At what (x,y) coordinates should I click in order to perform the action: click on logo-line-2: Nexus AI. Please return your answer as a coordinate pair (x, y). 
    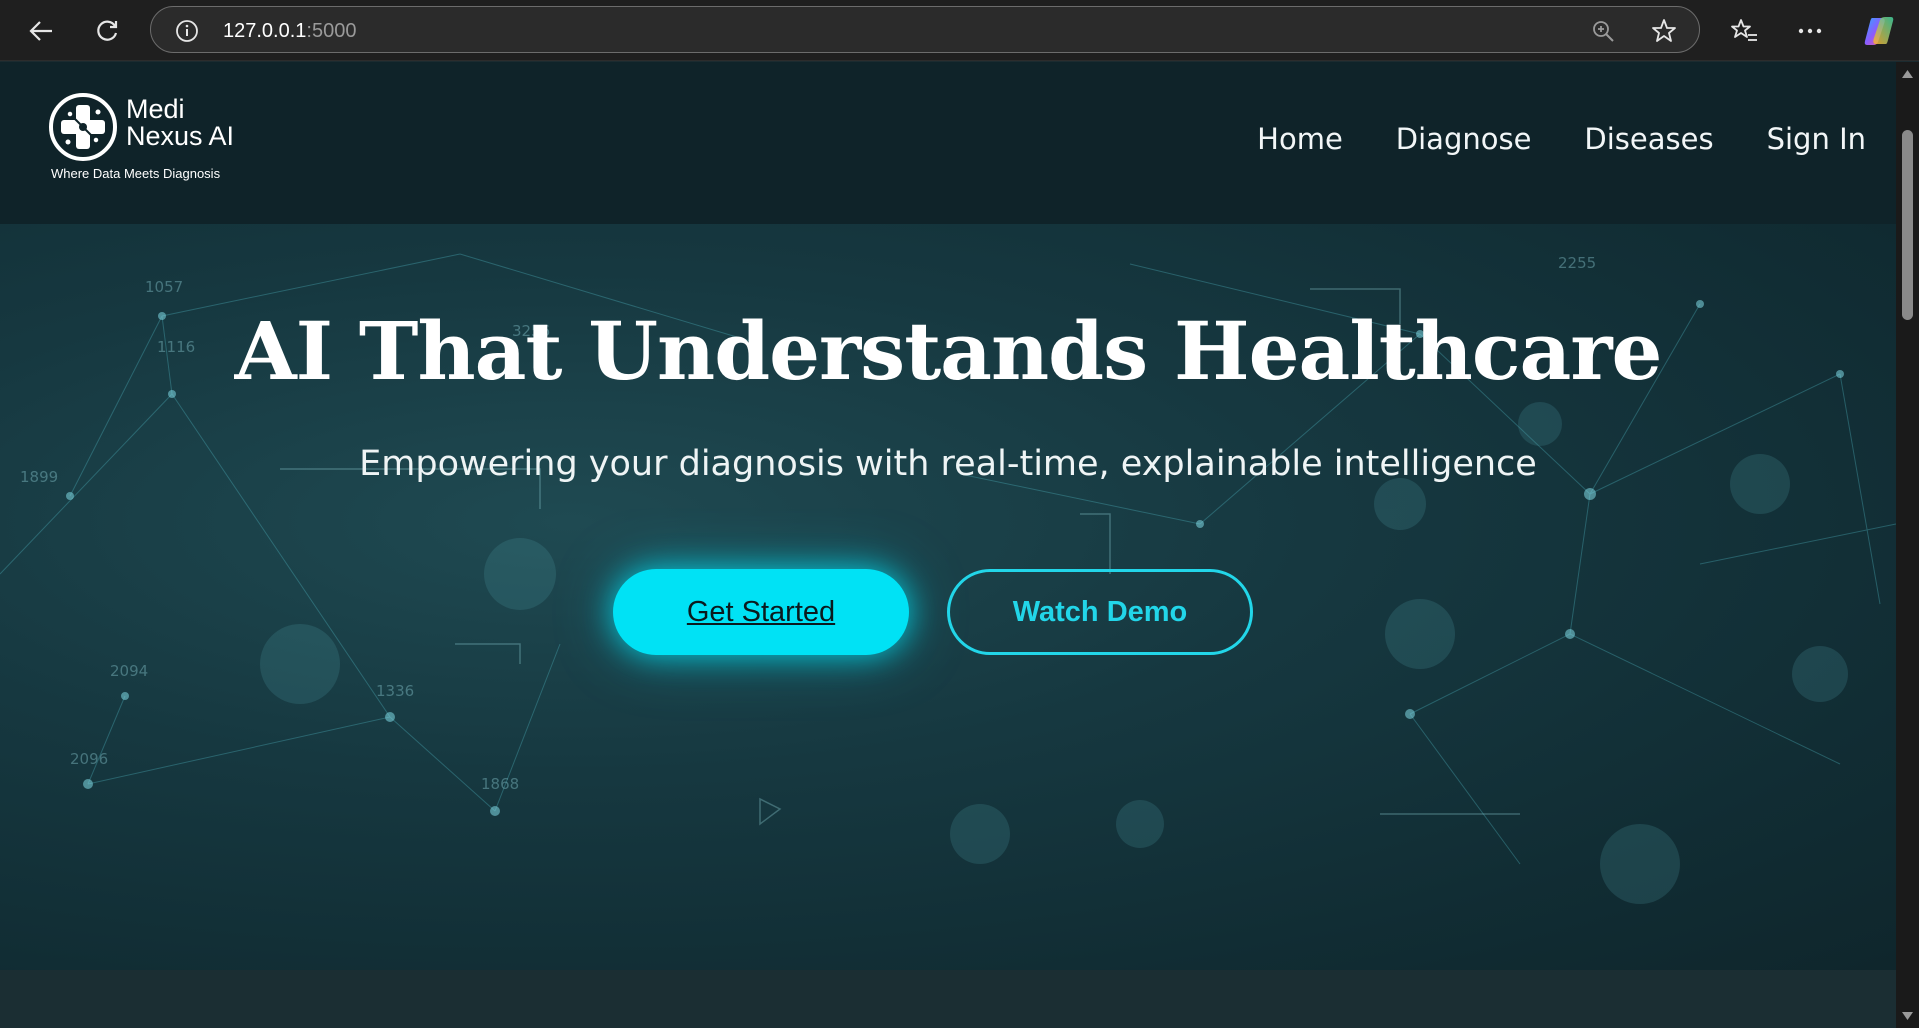
    Looking at the image, I should click on (180, 136).